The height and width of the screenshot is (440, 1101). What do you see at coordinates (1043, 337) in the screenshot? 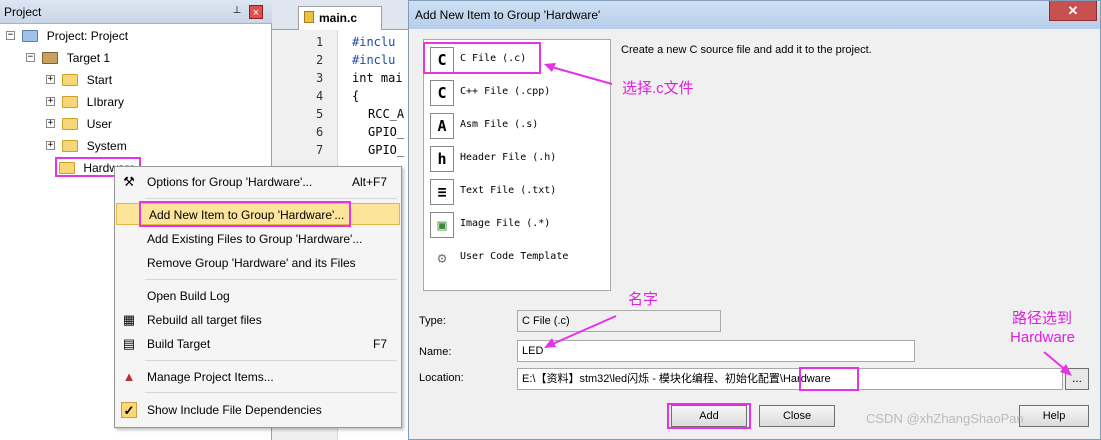
I see `annotation-path-line2: Hardware` at bounding box center [1043, 337].